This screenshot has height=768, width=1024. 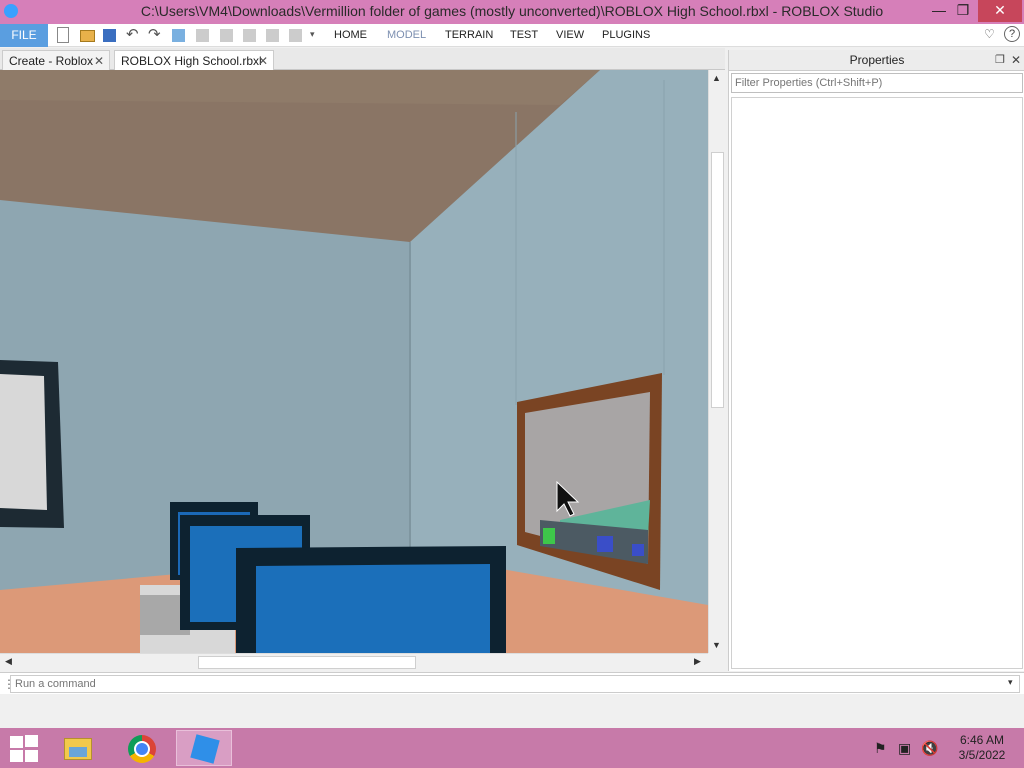 I want to click on volume-muted-icon: 🔇, so click(x=929, y=748).